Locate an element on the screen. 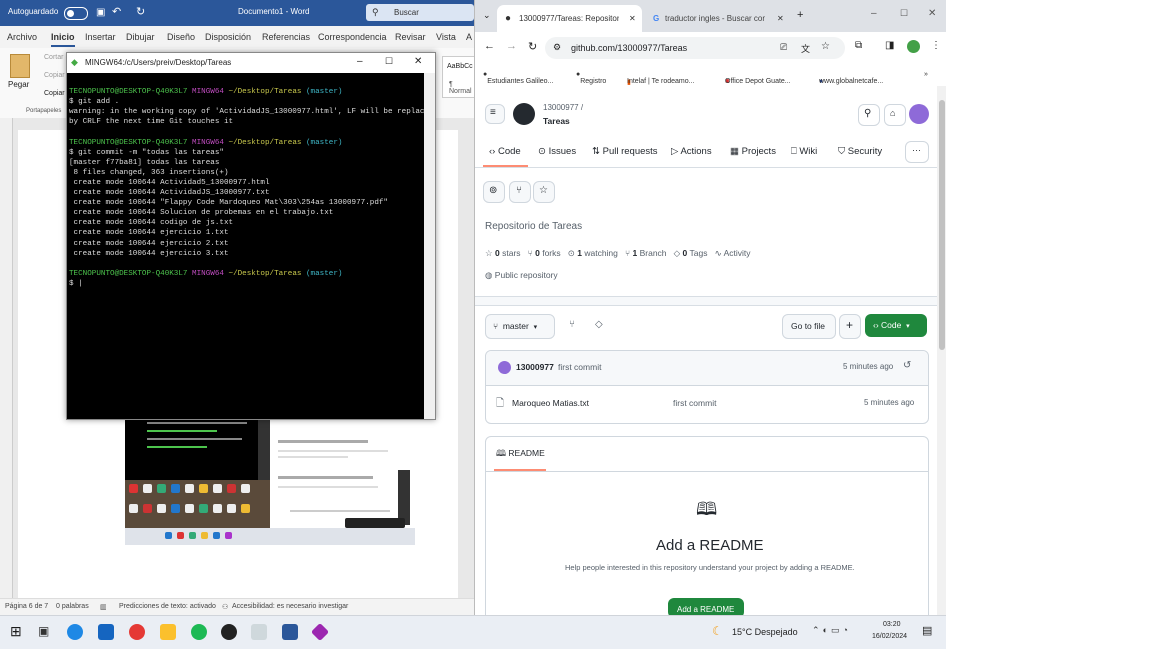 This screenshot has width=1152, height=649. page-count: Página 6 de 7 is located at coordinates (26, 606).